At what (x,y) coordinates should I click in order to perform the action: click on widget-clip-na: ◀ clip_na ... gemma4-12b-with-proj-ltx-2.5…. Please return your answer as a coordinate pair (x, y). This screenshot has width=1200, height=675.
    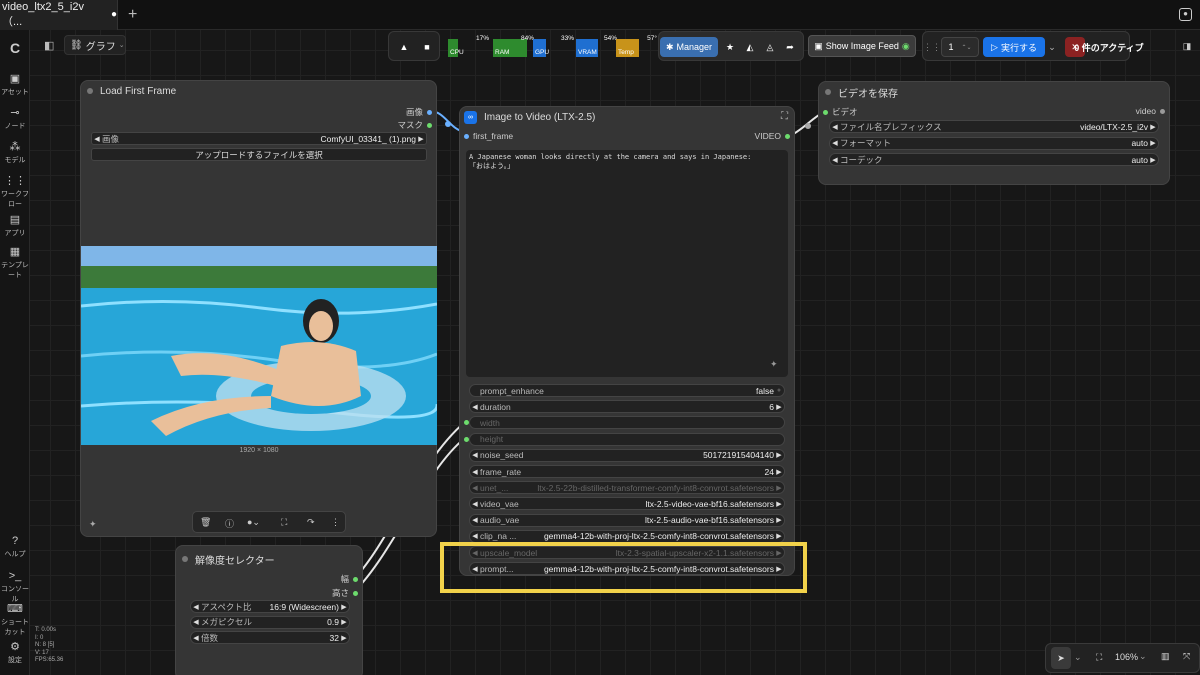
    Looking at the image, I should click on (627, 536).